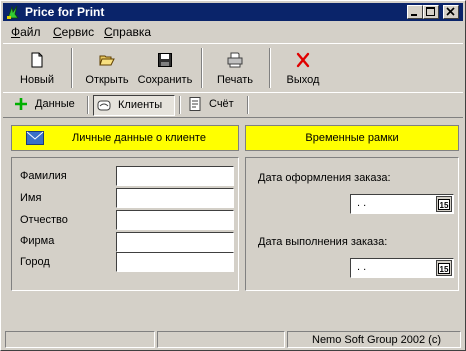 This screenshot has width=466, height=351. I want to click on app-icon, so click(13, 12).